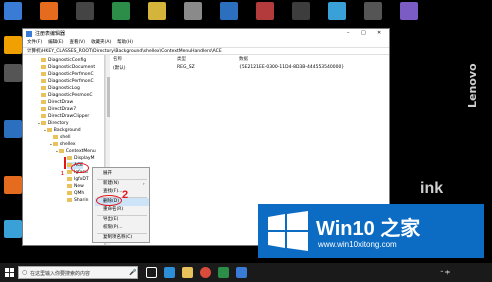  What do you see at coordinates (68, 67) in the screenshot?
I see `tree-item: DiagnosticDocument` at bounding box center [68, 67].